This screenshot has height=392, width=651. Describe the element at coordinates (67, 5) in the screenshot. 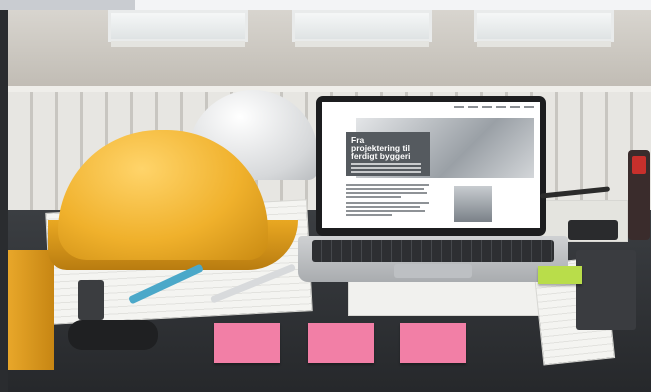

I see `frame-top-left-strip` at that location.